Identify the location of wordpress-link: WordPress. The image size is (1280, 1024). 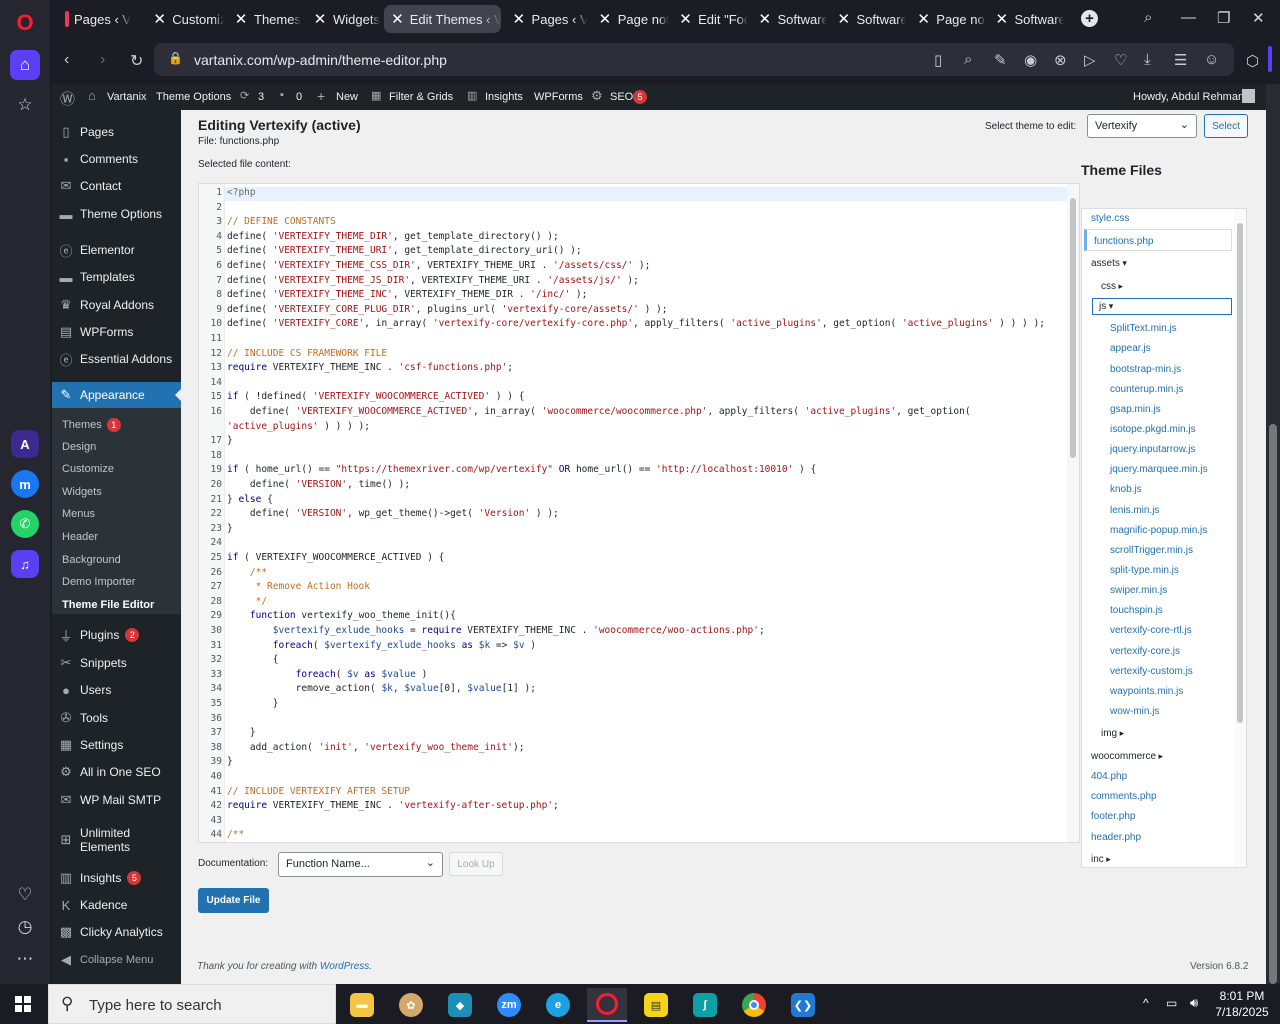
(344, 966).